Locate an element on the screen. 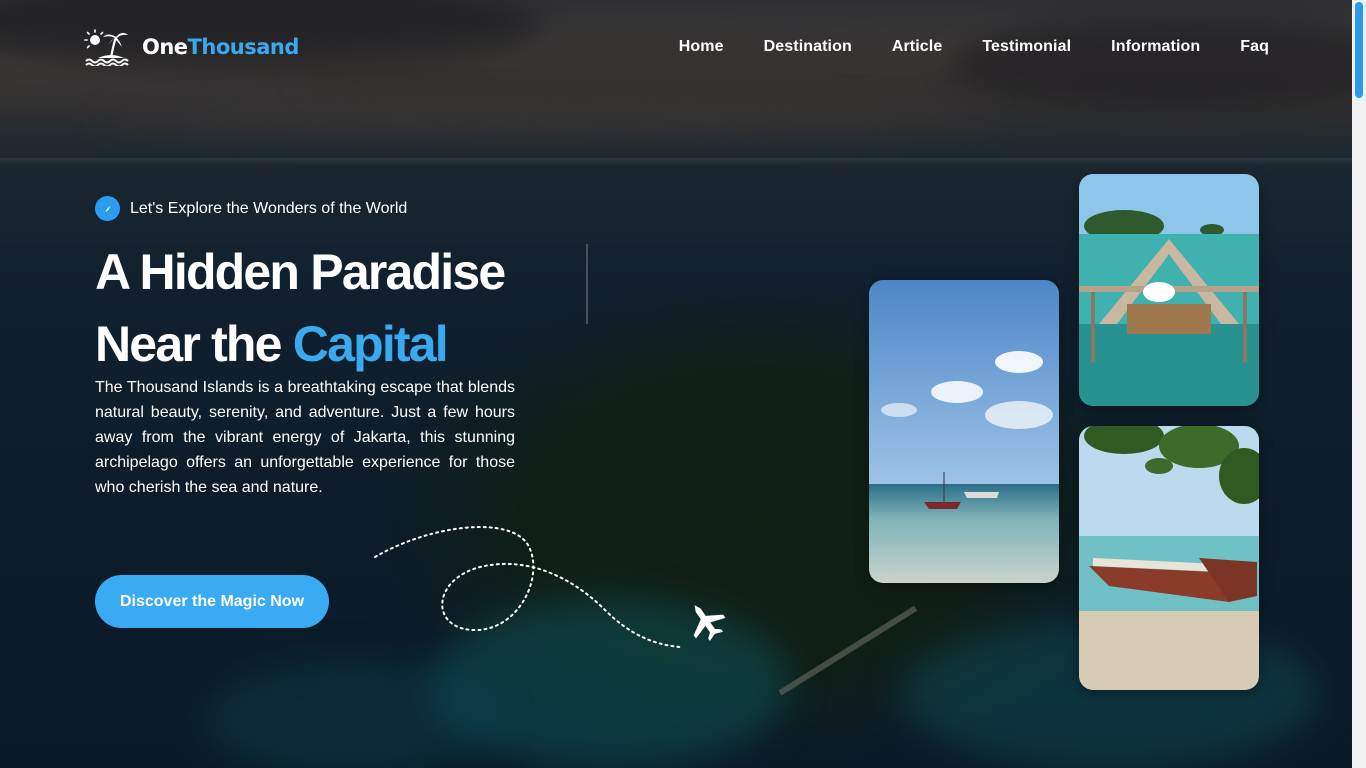 This screenshot has height=768, width=1366. brand-logo: OneThousand is located at coordinates (191, 48).